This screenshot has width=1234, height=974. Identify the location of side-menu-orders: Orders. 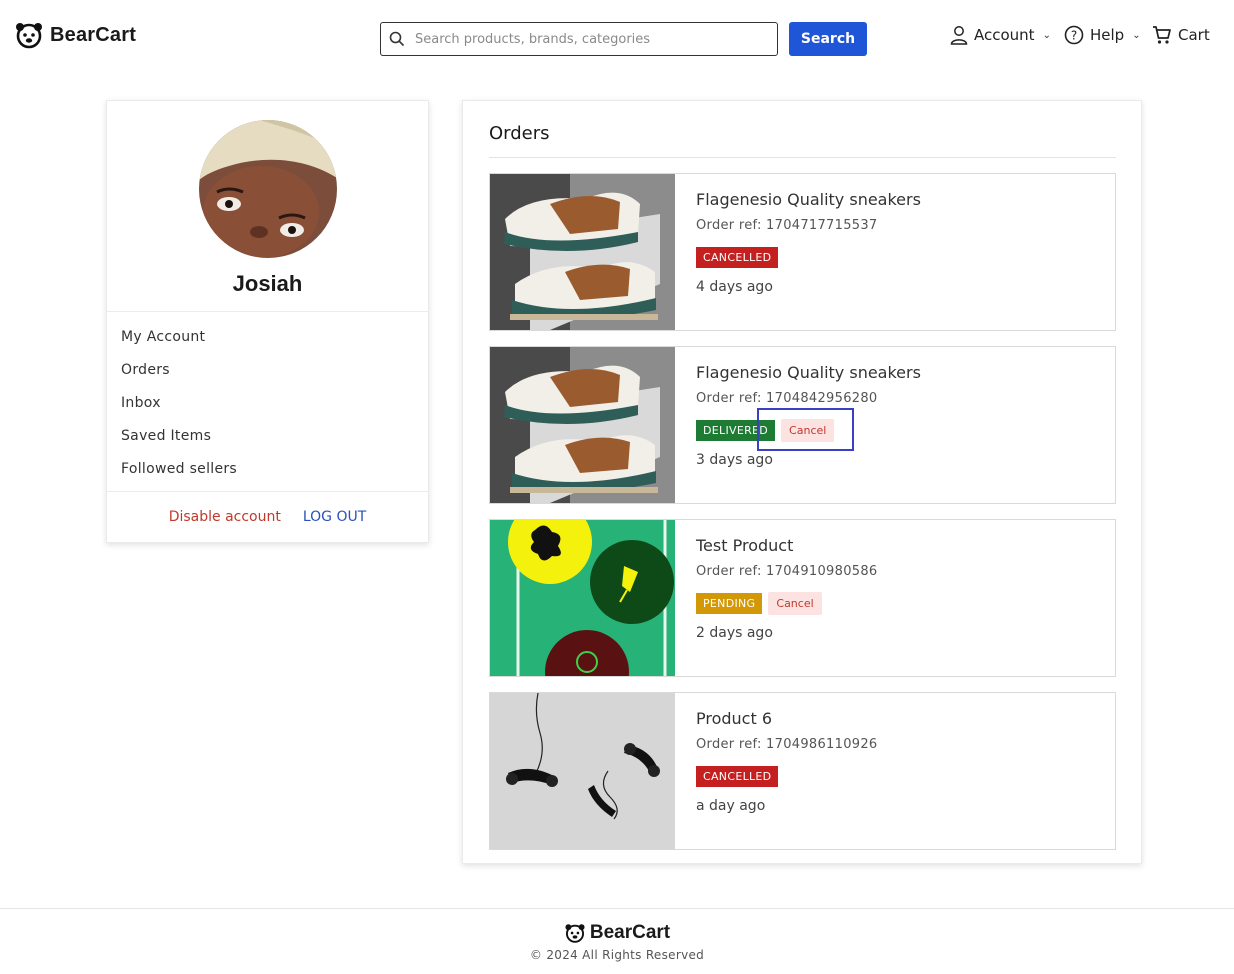
(179, 376).